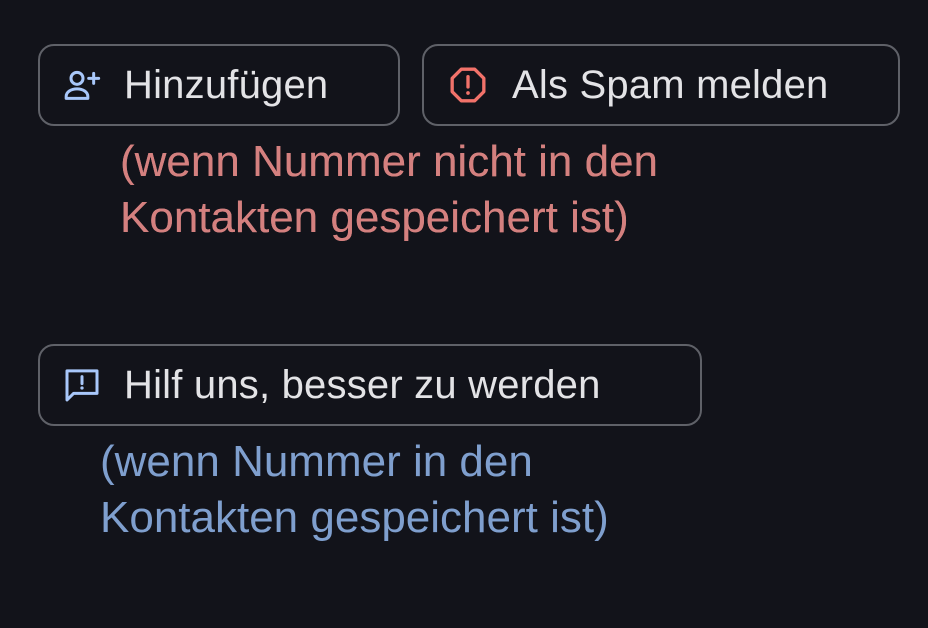  I want to click on alert-octagon-icon, so click(468, 85).